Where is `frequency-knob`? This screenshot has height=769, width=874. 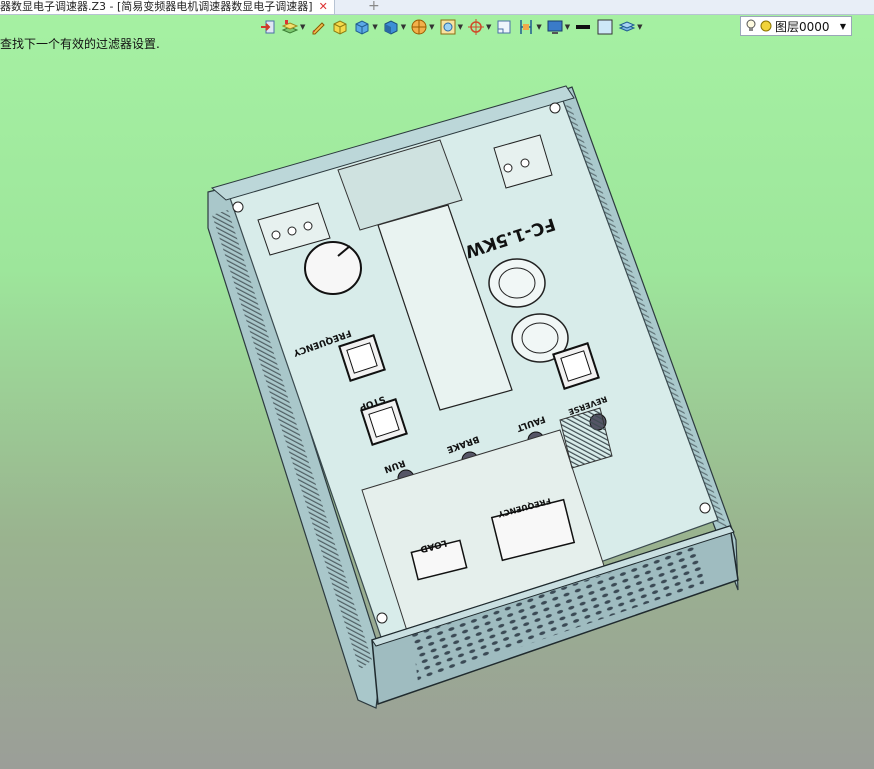
frequency-knob is located at coordinates (333, 268).